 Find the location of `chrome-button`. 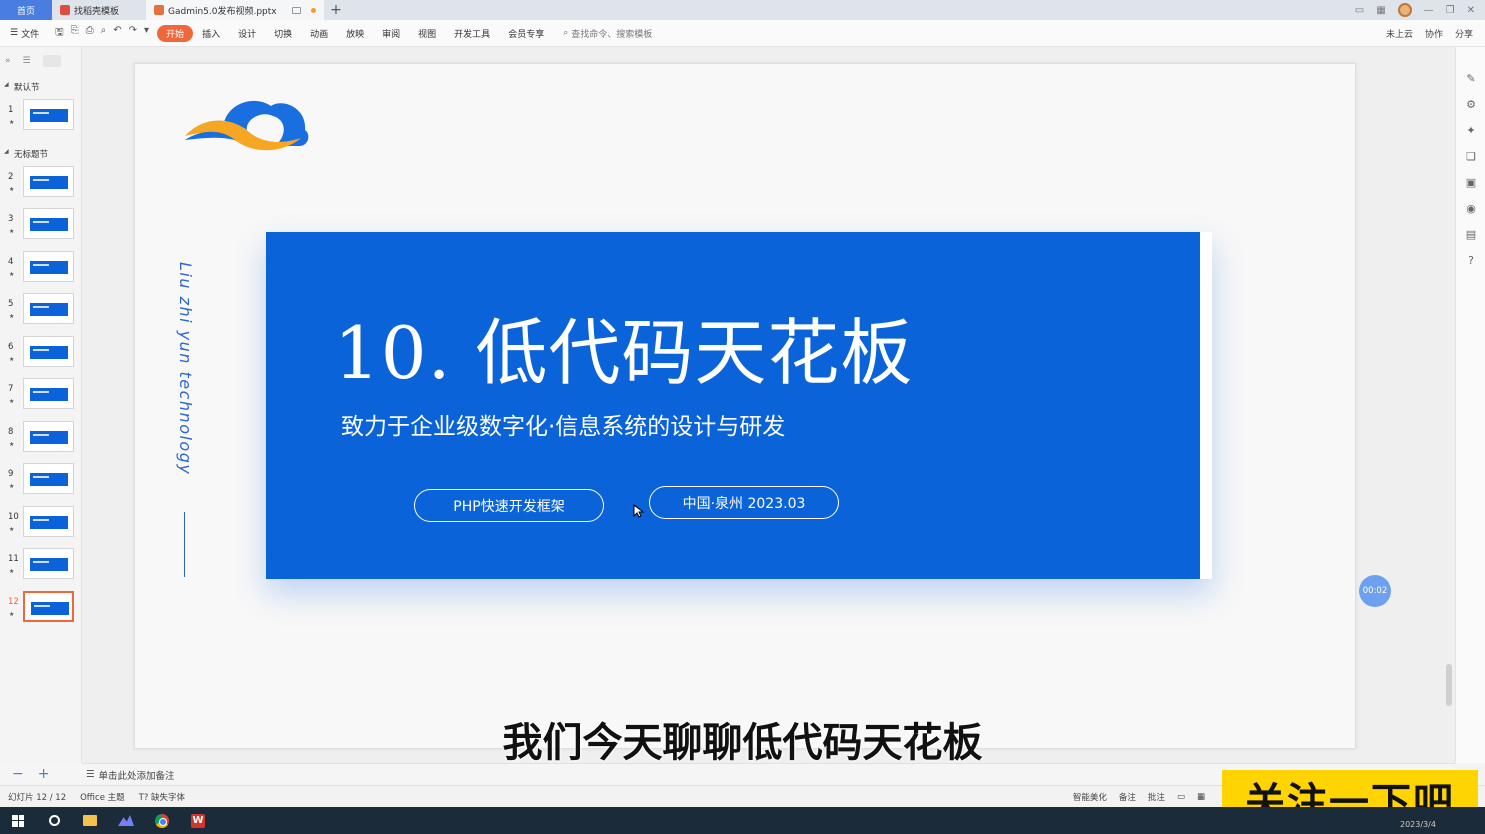

chrome-button is located at coordinates (162, 820).